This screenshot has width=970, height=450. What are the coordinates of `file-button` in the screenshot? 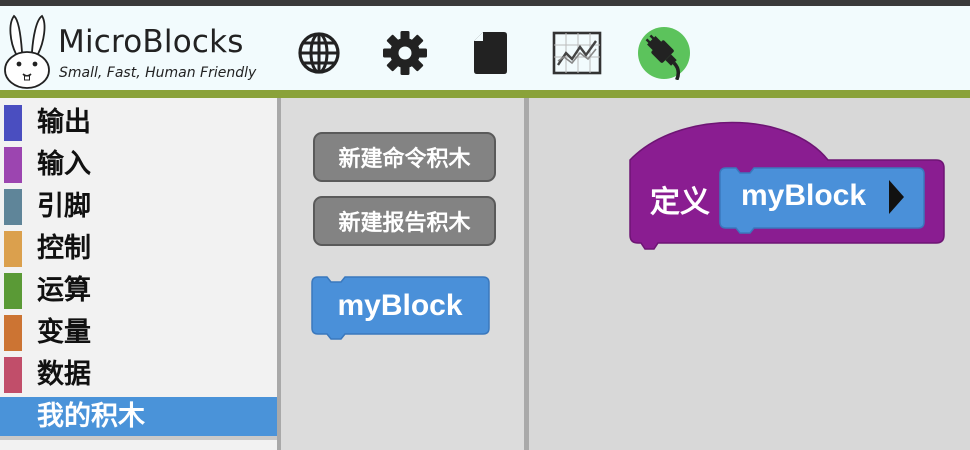 It's located at (490, 53).